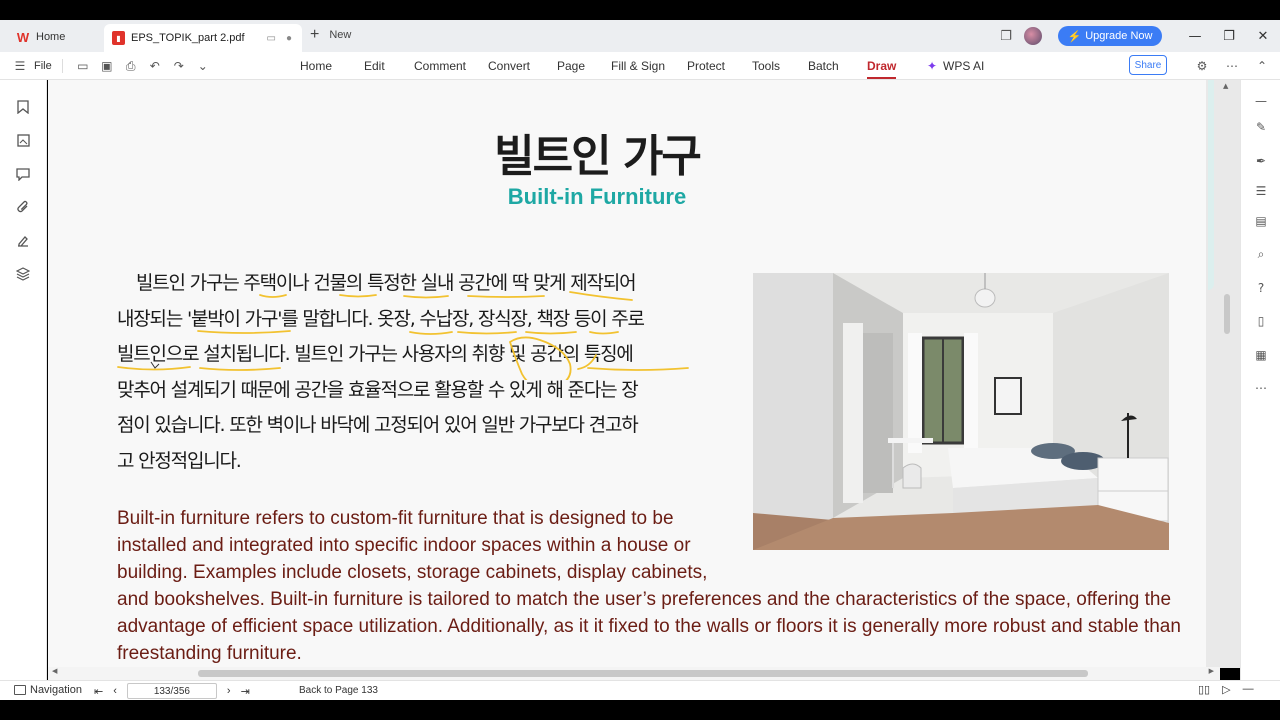  I want to click on menu-page: Page, so click(571, 66).